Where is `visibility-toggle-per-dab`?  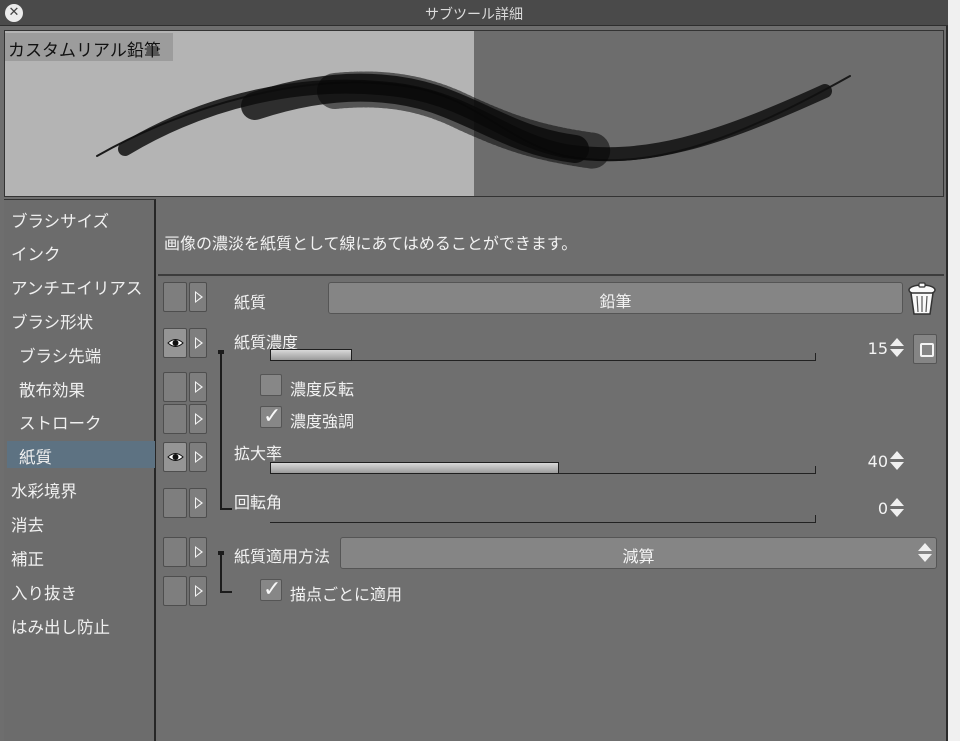
visibility-toggle-per-dab is located at coordinates (175, 591).